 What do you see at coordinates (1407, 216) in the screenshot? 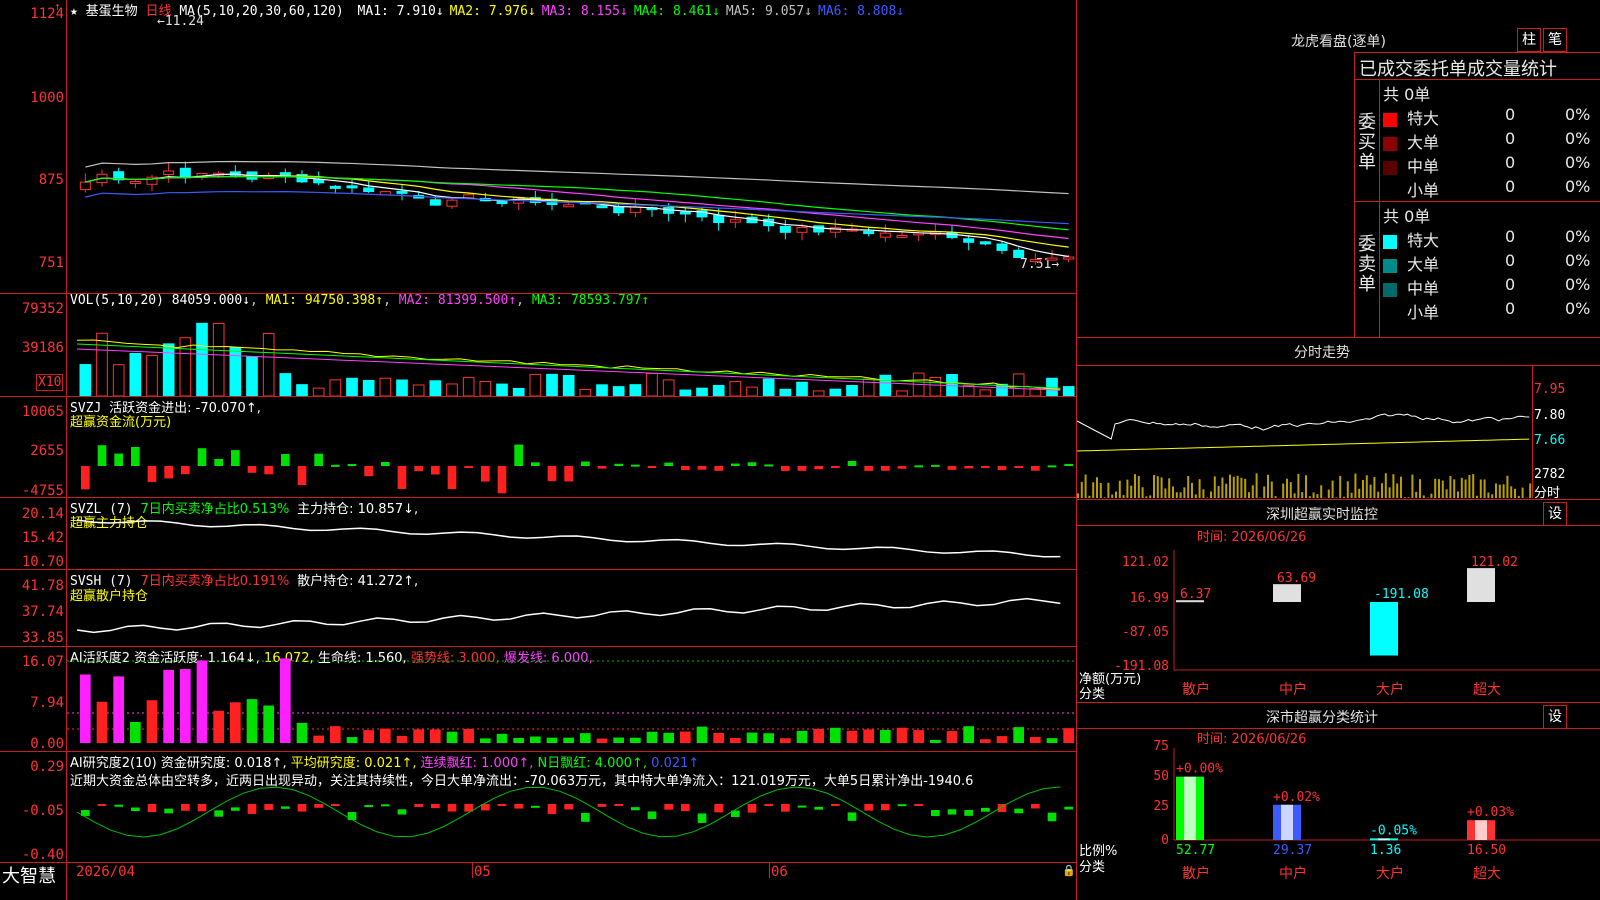
I see `sell-total: 共 0单` at bounding box center [1407, 216].